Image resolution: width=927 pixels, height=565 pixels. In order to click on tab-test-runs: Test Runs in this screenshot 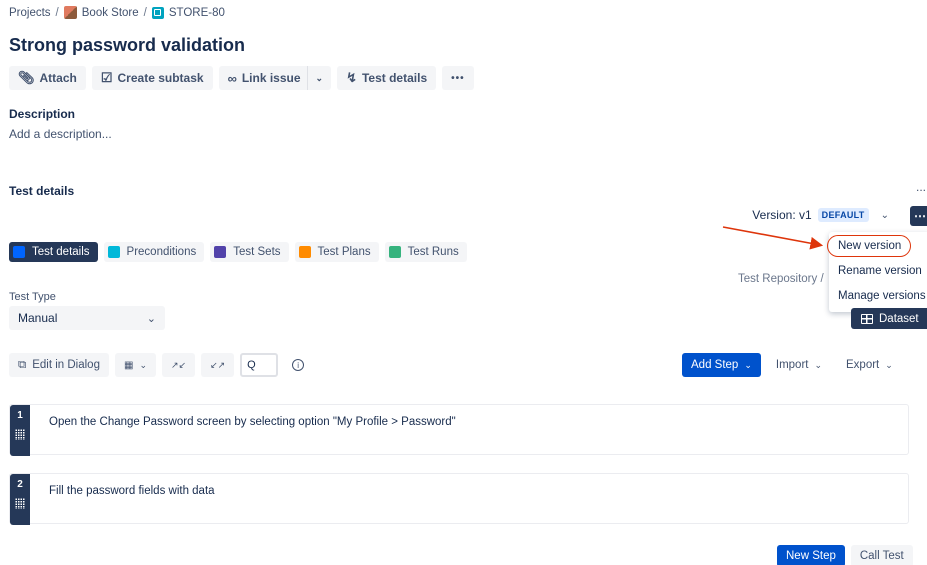, I will do `click(425, 252)`.